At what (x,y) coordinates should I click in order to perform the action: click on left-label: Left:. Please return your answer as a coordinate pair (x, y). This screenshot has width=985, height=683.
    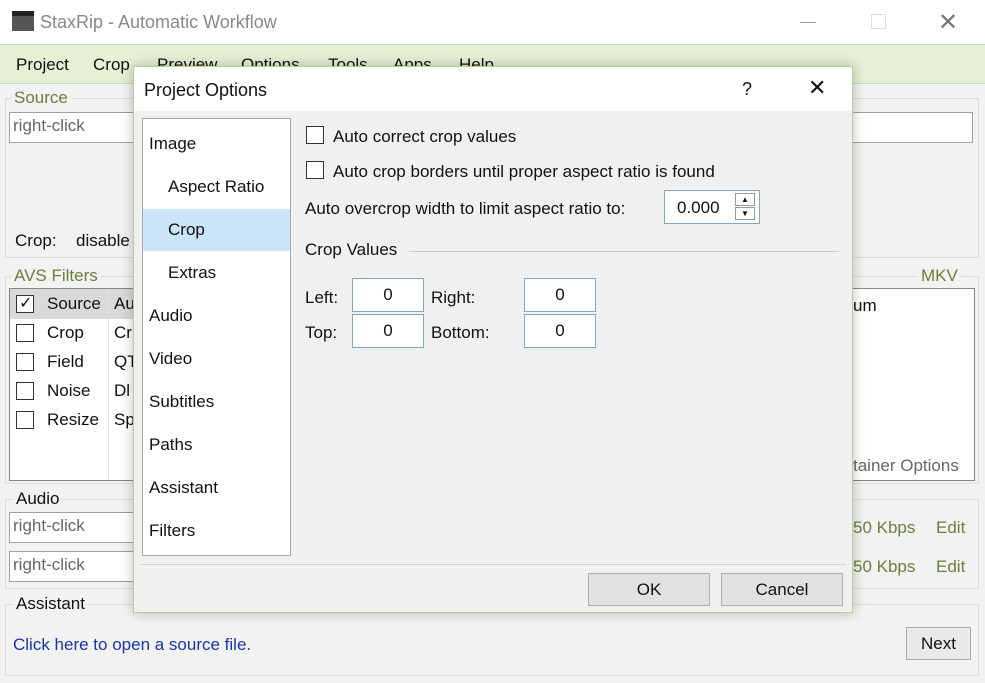
    Looking at the image, I should click on (322, 297).